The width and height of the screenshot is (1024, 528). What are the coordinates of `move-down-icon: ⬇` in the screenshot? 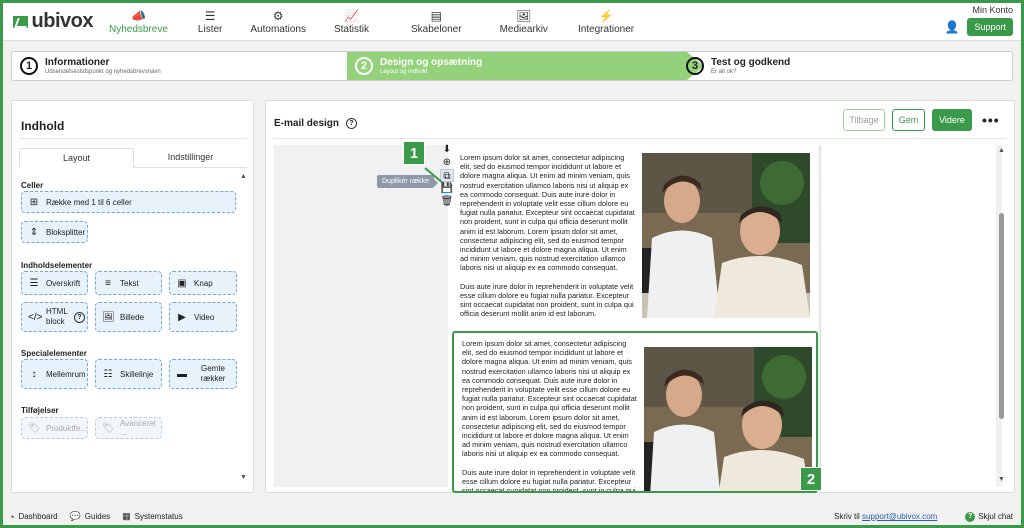 It's located at (447, 149).